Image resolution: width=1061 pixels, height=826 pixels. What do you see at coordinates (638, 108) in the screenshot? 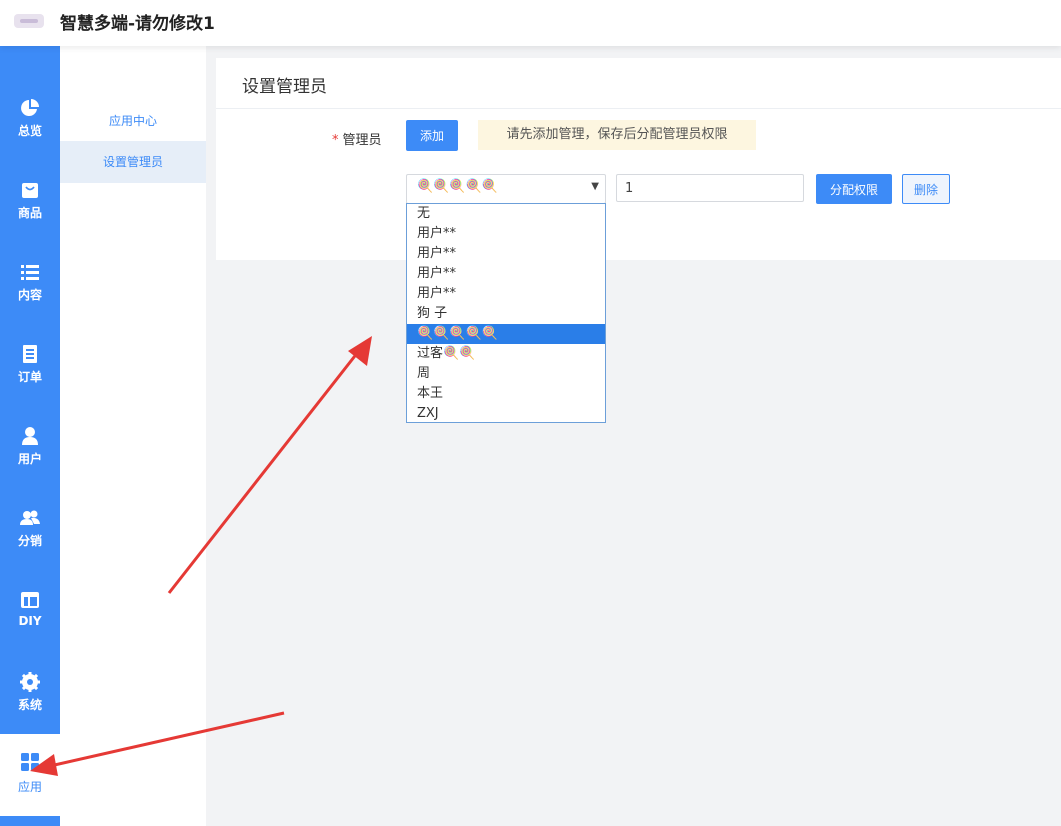
I see `divider` at bounding box center [638, 108].